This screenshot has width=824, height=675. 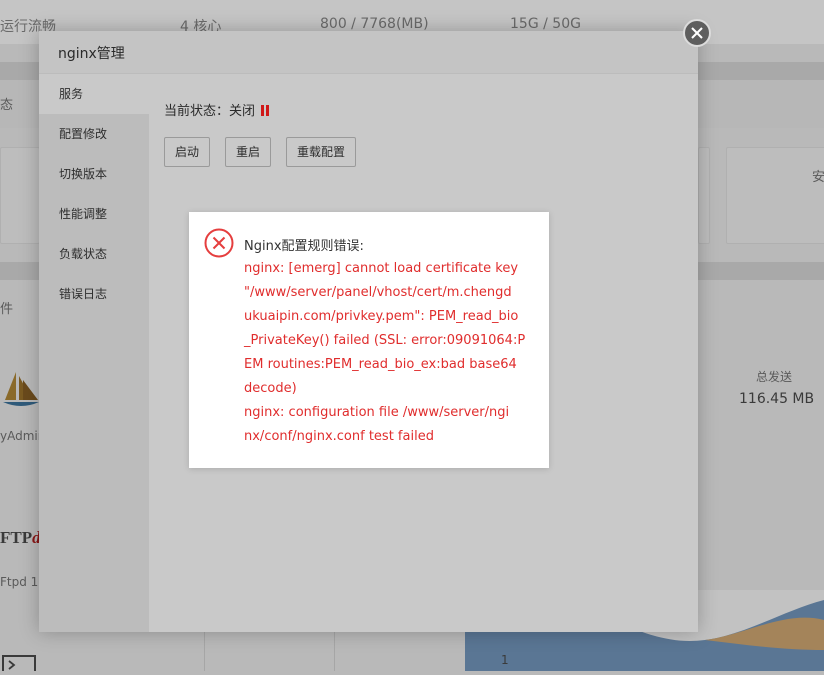 What do you see at coordinates (381, 316) in the screenshot?
I see `error-line: ukuaipin.com/privkey.pem": PEM_read_bio` at bounding box center [381, 316].